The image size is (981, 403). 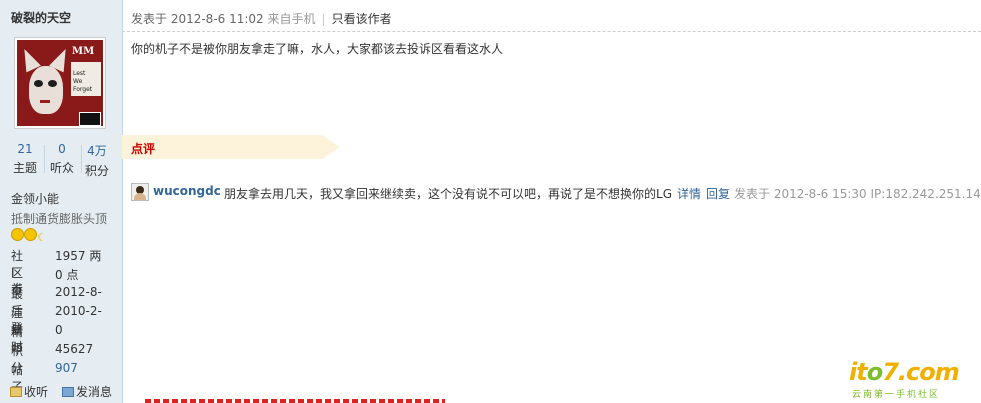 What do you see at coordinates (295, 401) in the screenshot?
I see `truncated-red-text` at bounding box center [295, 401].